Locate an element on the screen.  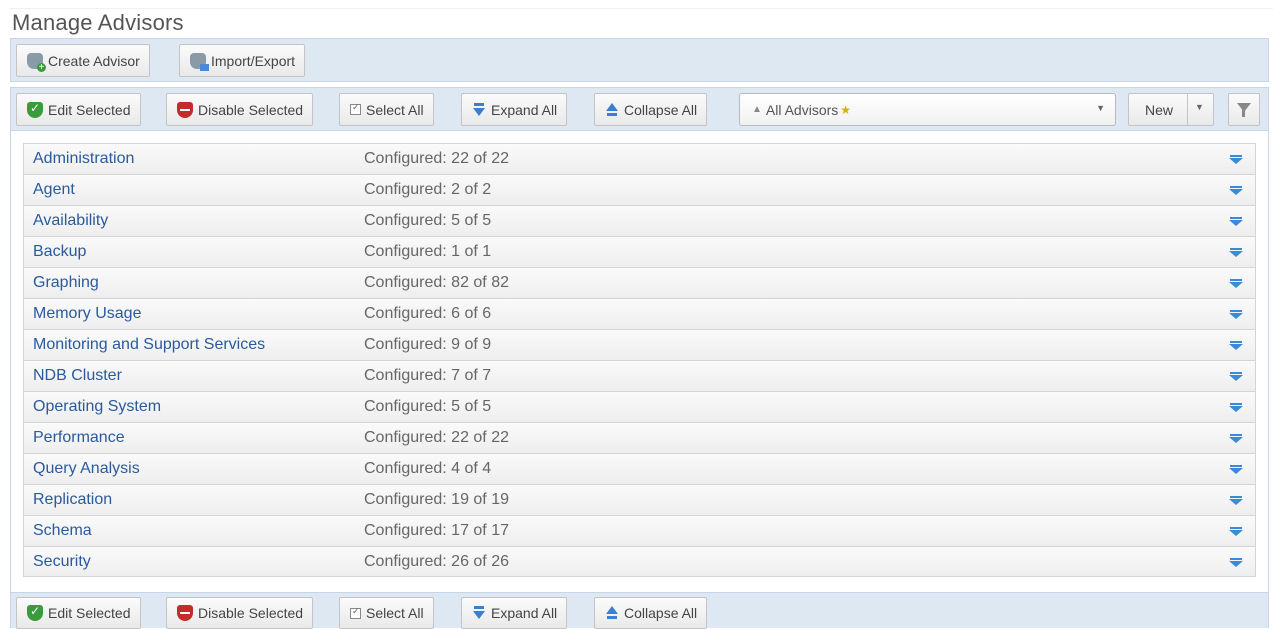
advisor-group-row: Administration Configured: 22 of 22 is located at coordinates (639, 158).